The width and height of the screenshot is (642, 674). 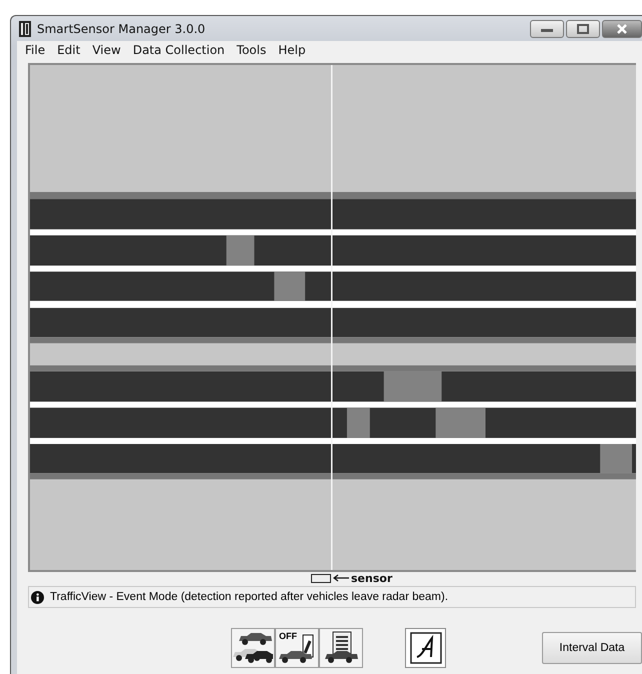 What do you see at coordinates (178, 50) in the screenshot?
I see `menu-item: Data Collection` at bounding box center [178, 50].